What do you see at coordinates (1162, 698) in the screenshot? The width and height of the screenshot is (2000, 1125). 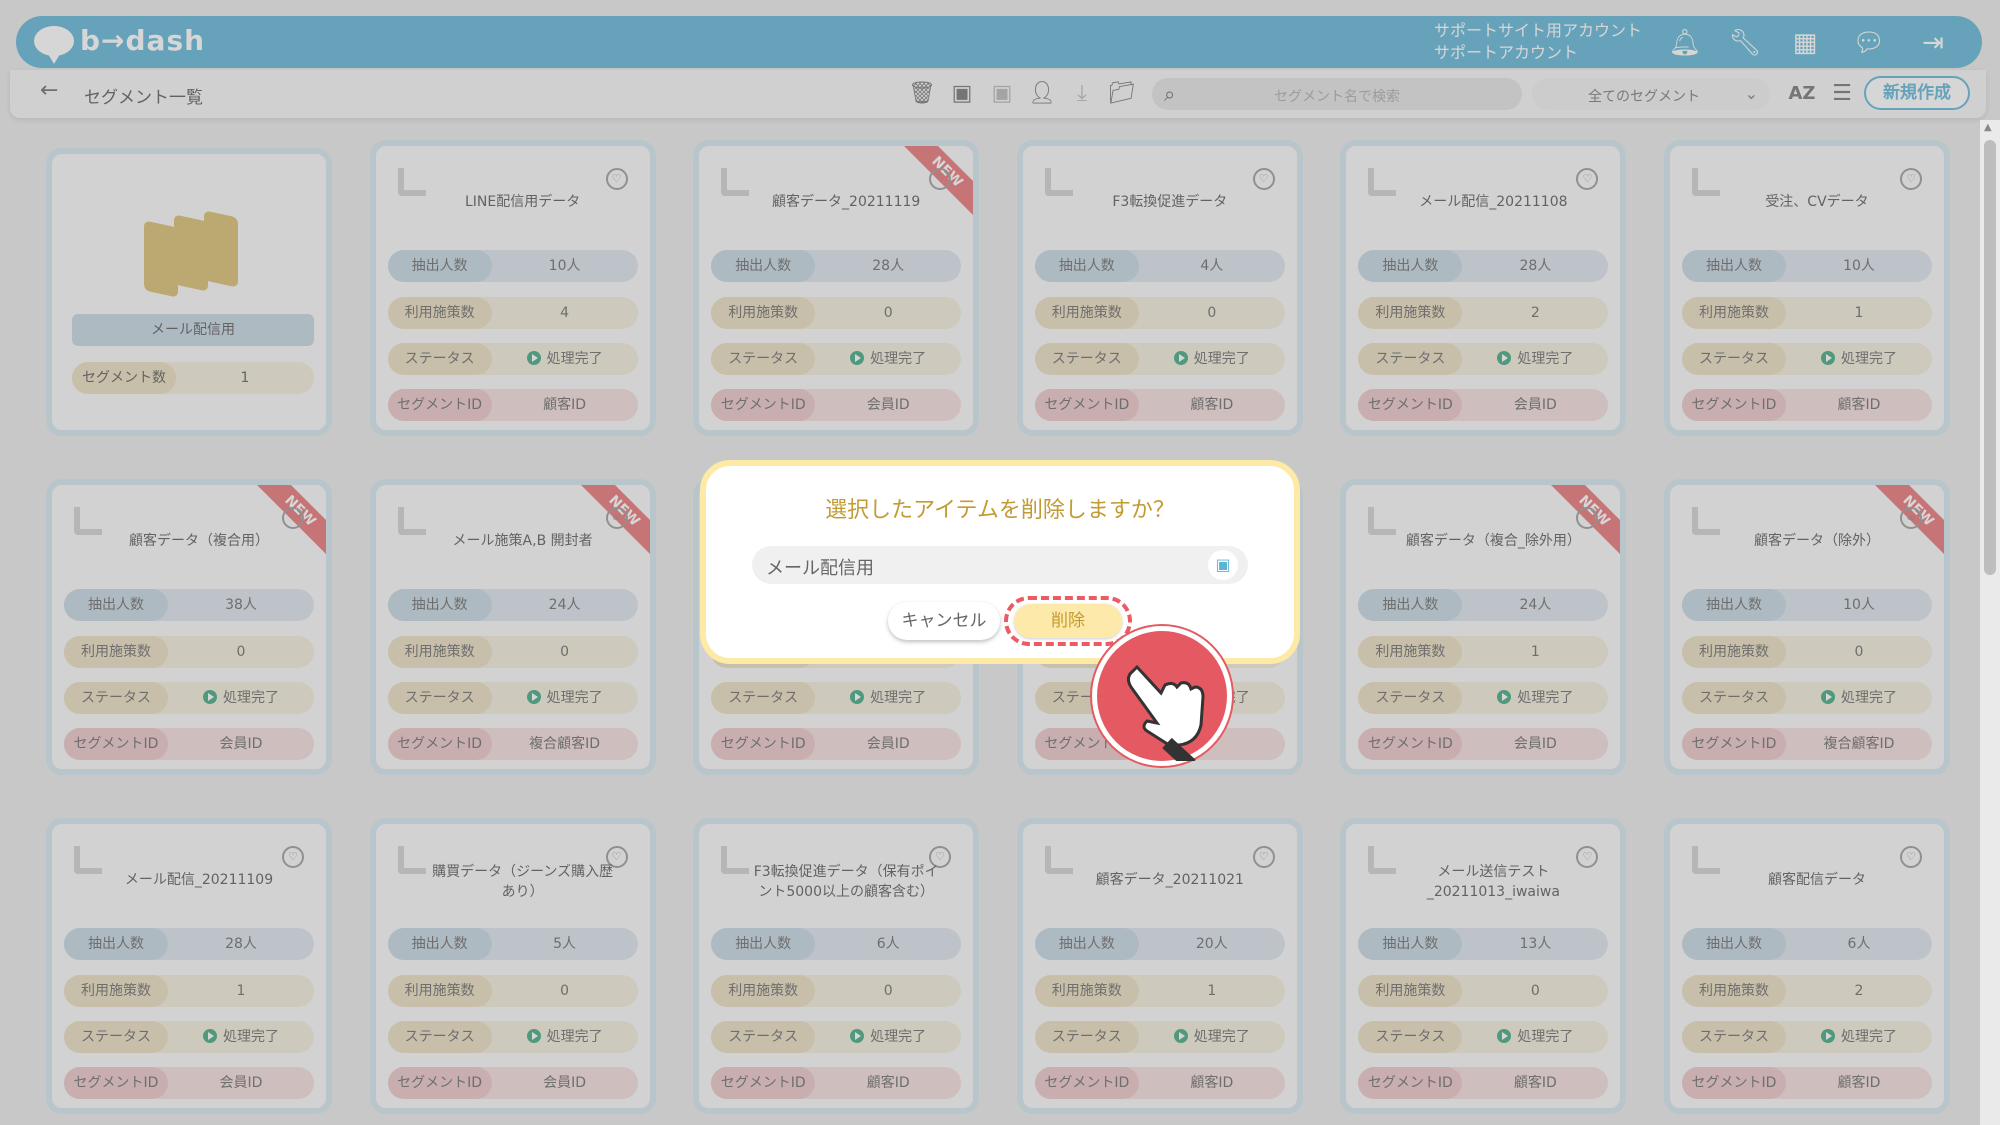 I see `pointer-hand-icon` at bounding box center [1162, 698].